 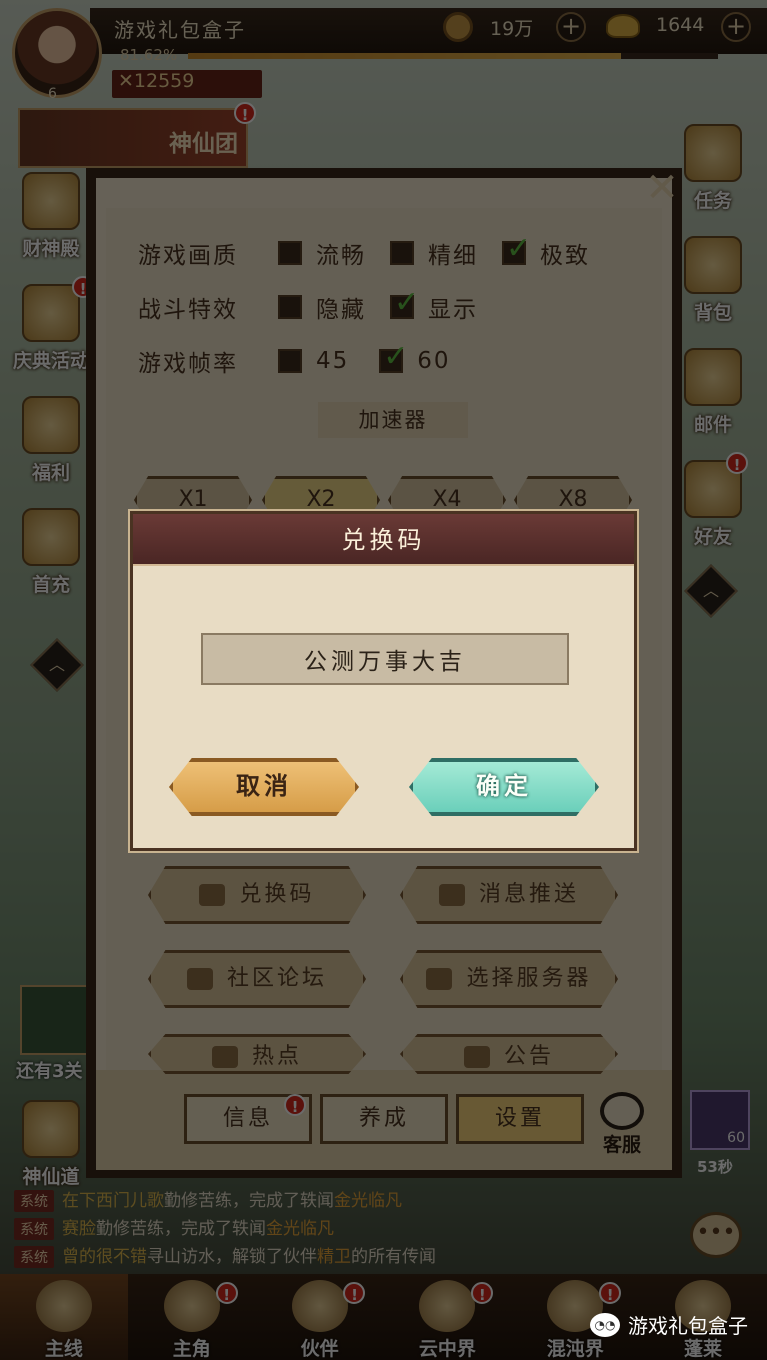 I want to click on setting-row-title: 游戏画质, so click(x=188, y=256).